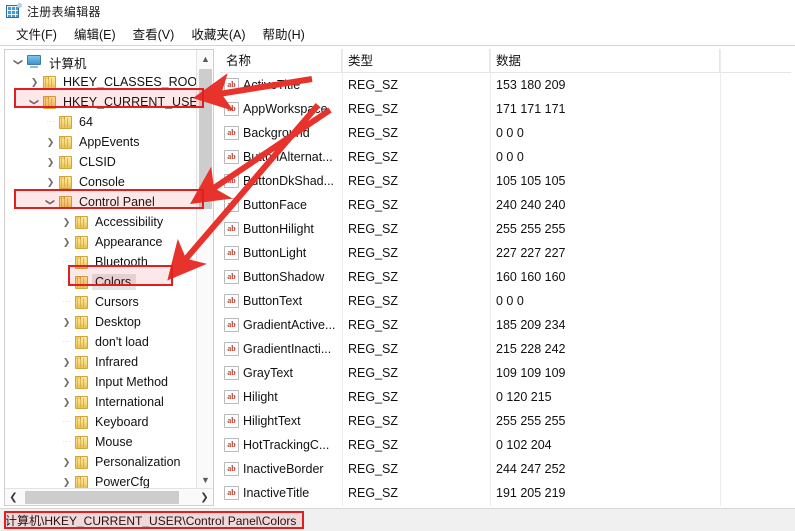  I want to click on tree-item-mouse: ··· Mouse, so click(100, 442).